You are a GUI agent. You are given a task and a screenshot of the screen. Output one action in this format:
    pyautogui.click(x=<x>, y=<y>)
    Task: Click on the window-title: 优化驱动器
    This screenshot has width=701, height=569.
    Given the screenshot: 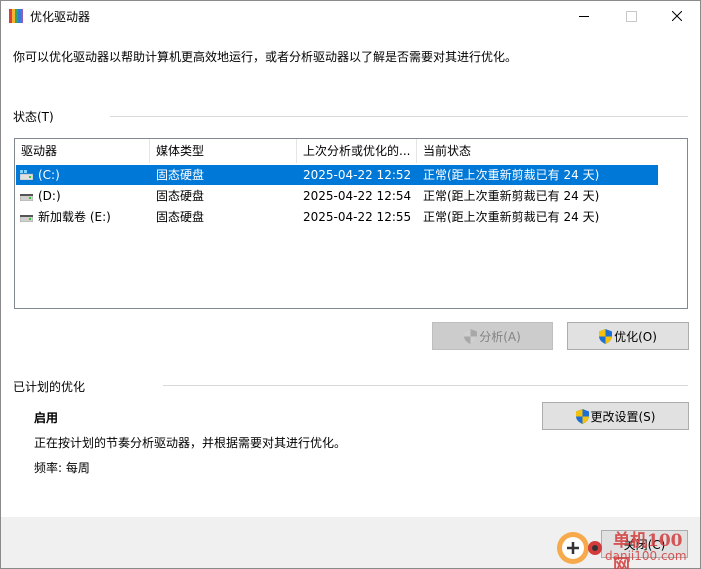 What is the action you would take?
    pyautogui.click(x=60, y=17)
    